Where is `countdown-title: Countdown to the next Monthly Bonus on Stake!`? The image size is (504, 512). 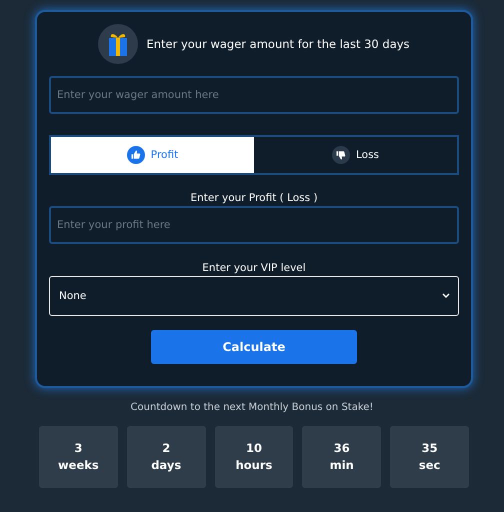
countdown-title: Countdown to the next Monthly Bonus on Stake! is located at coordinates (252, 407).